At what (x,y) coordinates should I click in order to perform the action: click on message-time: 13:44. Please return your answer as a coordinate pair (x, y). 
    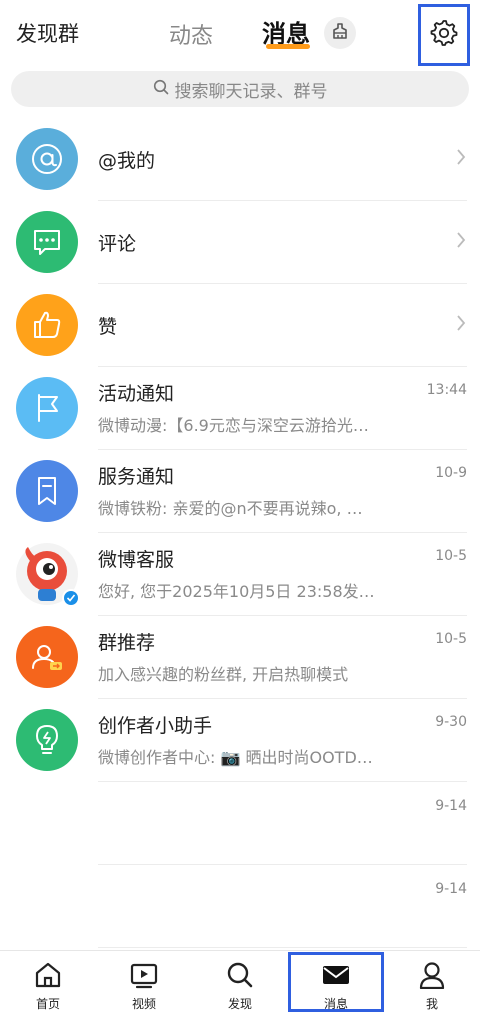
    Looking at the image, I should click on (446, 390).